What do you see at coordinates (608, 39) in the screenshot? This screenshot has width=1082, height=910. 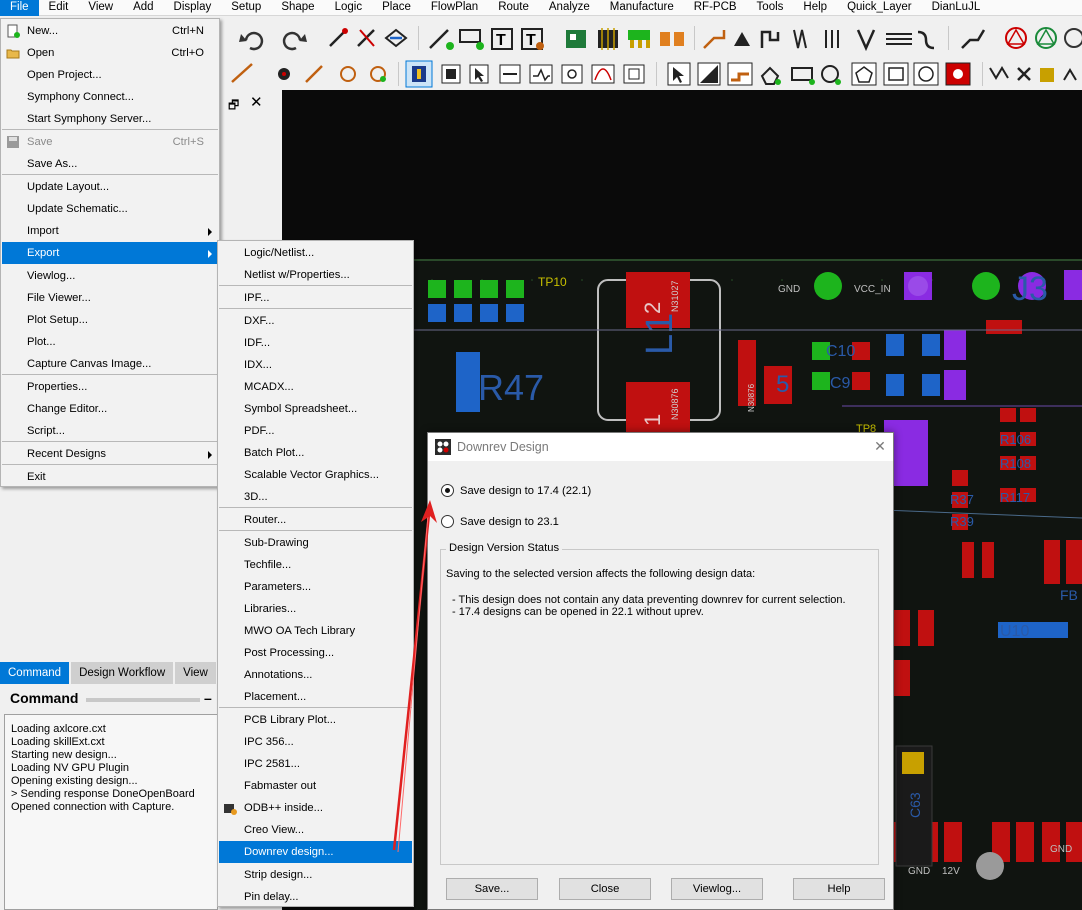 I see `chip-icon` at bounding box center [608, 39].